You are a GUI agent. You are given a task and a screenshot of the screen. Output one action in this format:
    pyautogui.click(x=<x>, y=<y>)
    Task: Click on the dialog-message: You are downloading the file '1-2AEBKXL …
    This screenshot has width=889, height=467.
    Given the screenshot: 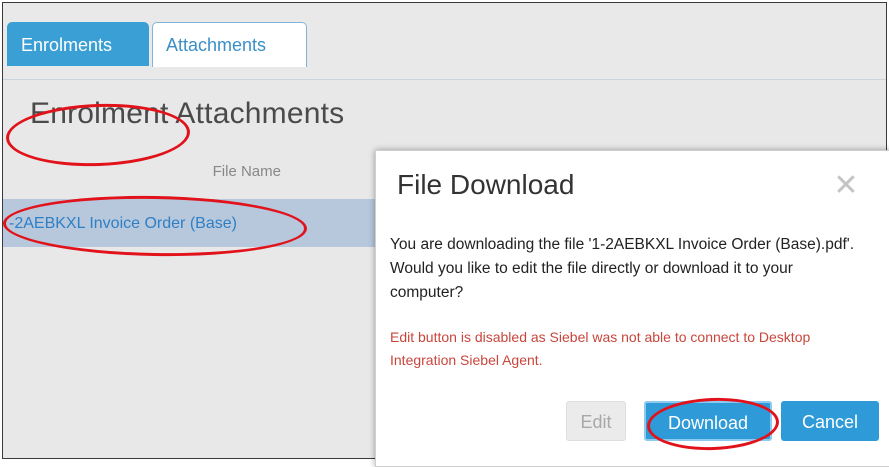 What is the action you would take?
    pyautogui.click(x=622, y=268)
    